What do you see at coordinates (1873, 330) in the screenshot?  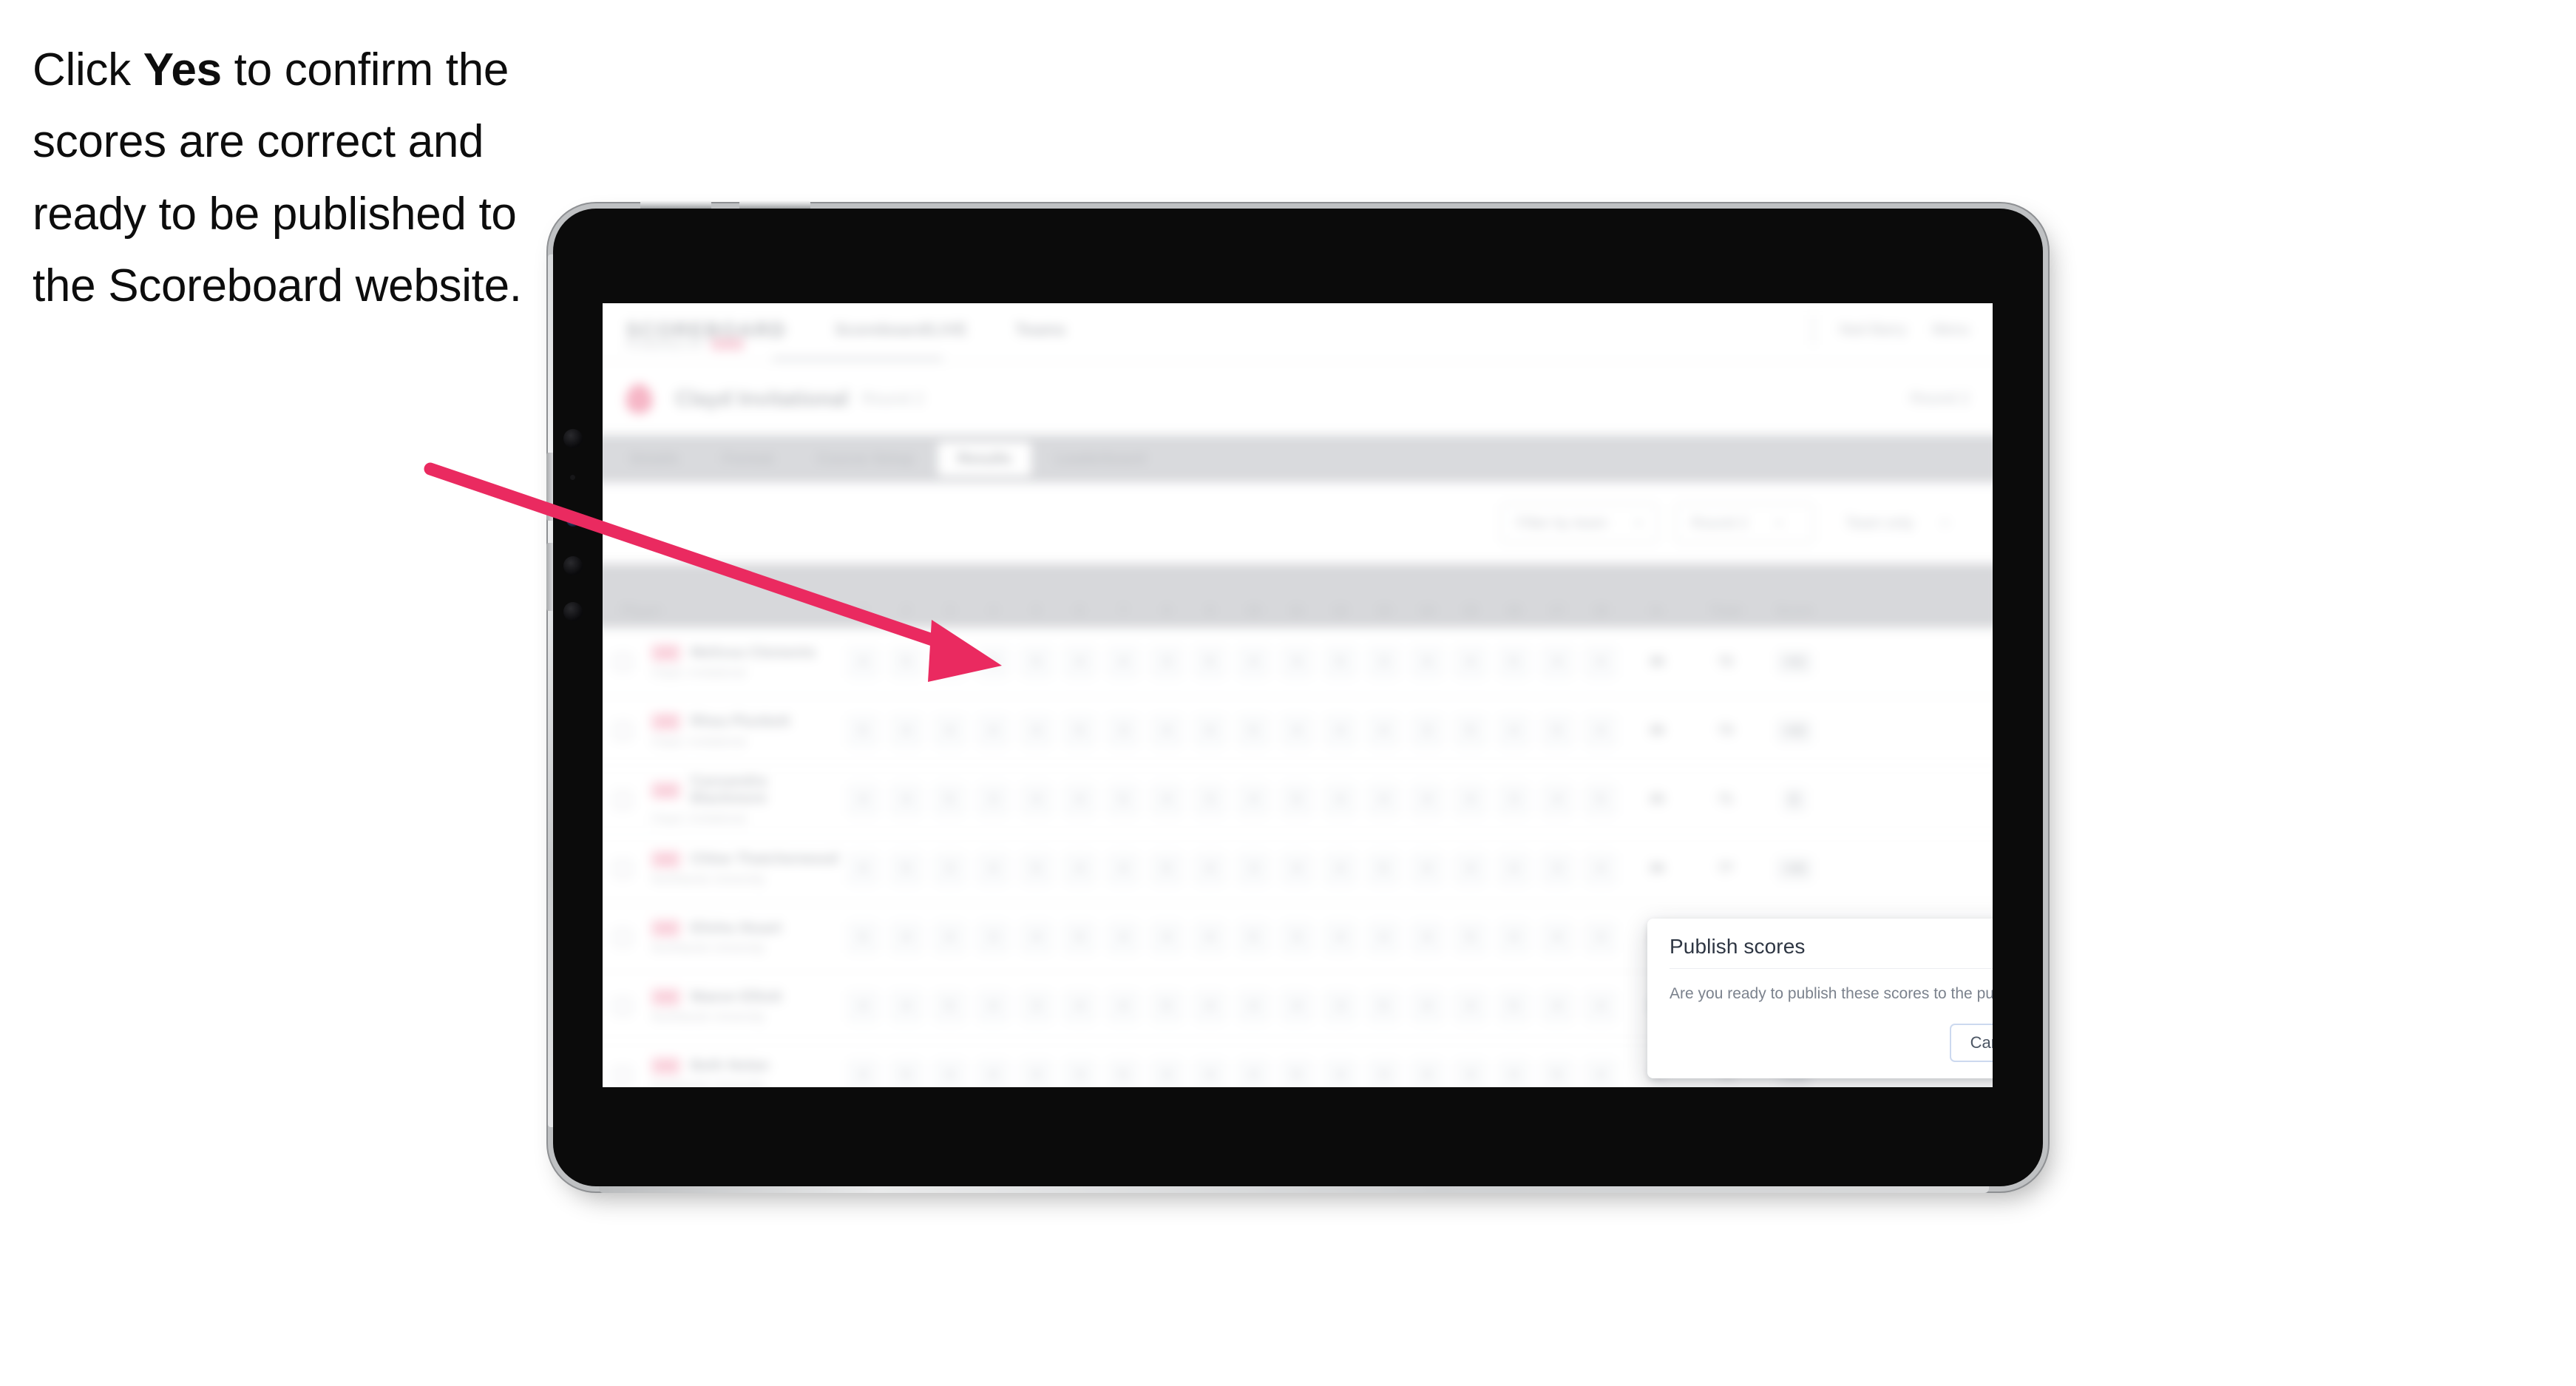 I see `nav-user-name: Ned Barry` at bounding box center [1873, 330].